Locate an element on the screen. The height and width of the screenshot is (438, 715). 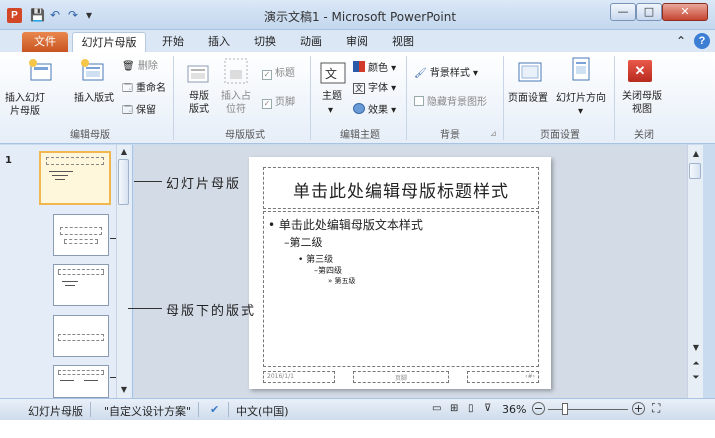
canvas-scrollbar: ▲ ▼ ⏶ ⏷ is located at coordinates (695, 271).